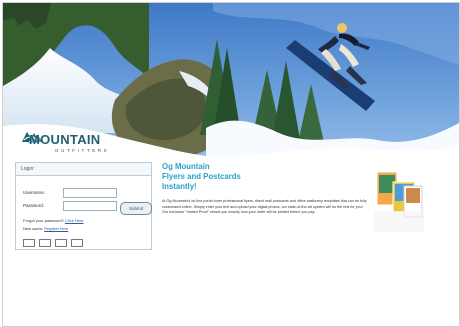  What do you see at coordinates (186, 166) in the screenshot?
I see `hero-title-line-1: Og Mountain` at bounding box center [186, 166].